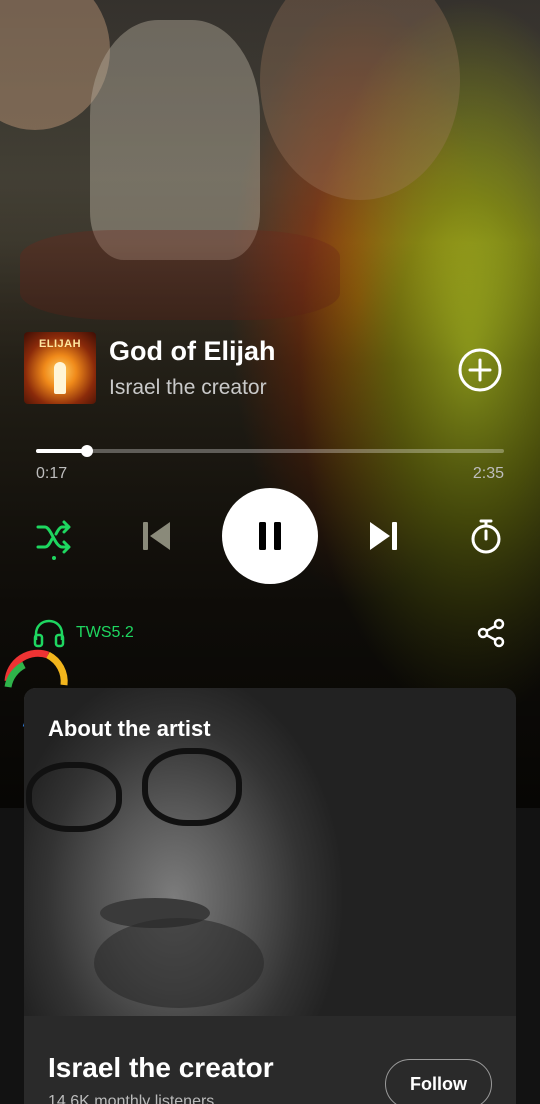 The width and height of the screenshot is (540, 1104). I want to click on album-cover: ELIJAH, so click(60, 368).